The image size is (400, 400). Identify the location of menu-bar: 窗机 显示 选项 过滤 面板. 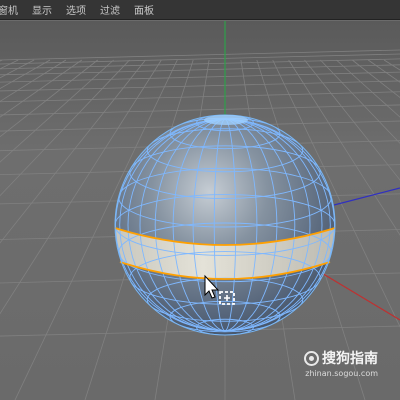
(200, 10).